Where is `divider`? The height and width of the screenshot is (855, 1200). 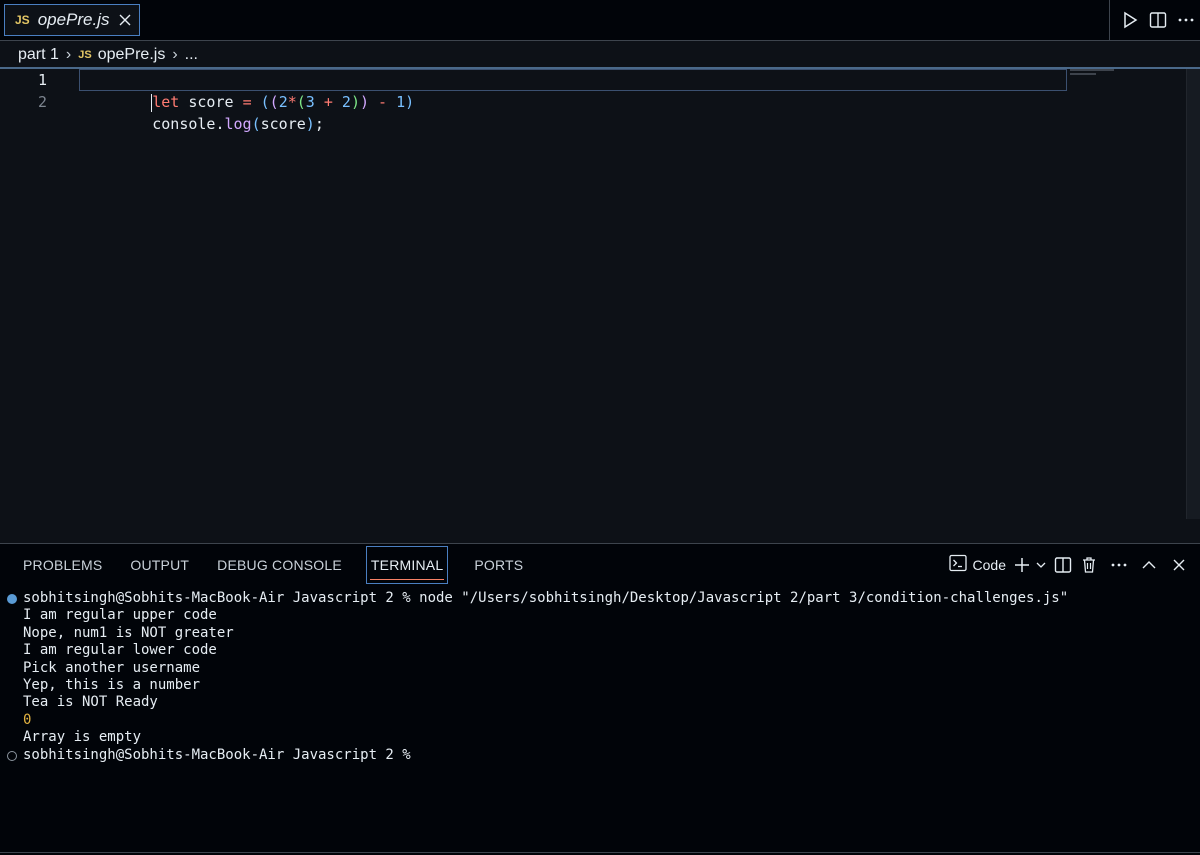 divider is located at coordinates (1109, 20).